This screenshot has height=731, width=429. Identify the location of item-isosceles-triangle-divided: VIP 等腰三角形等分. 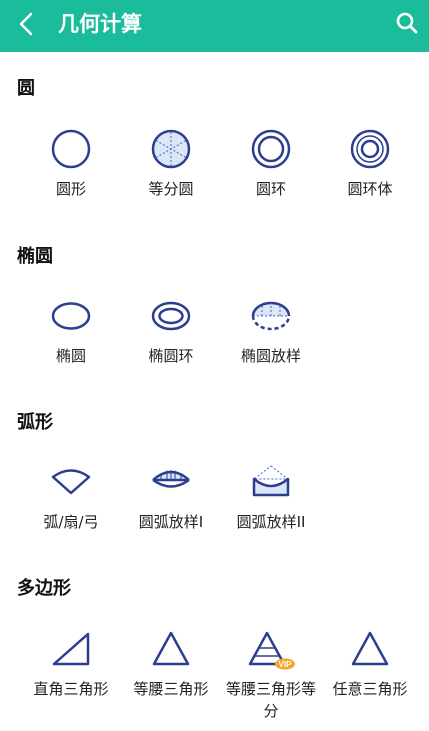
(271, 675).